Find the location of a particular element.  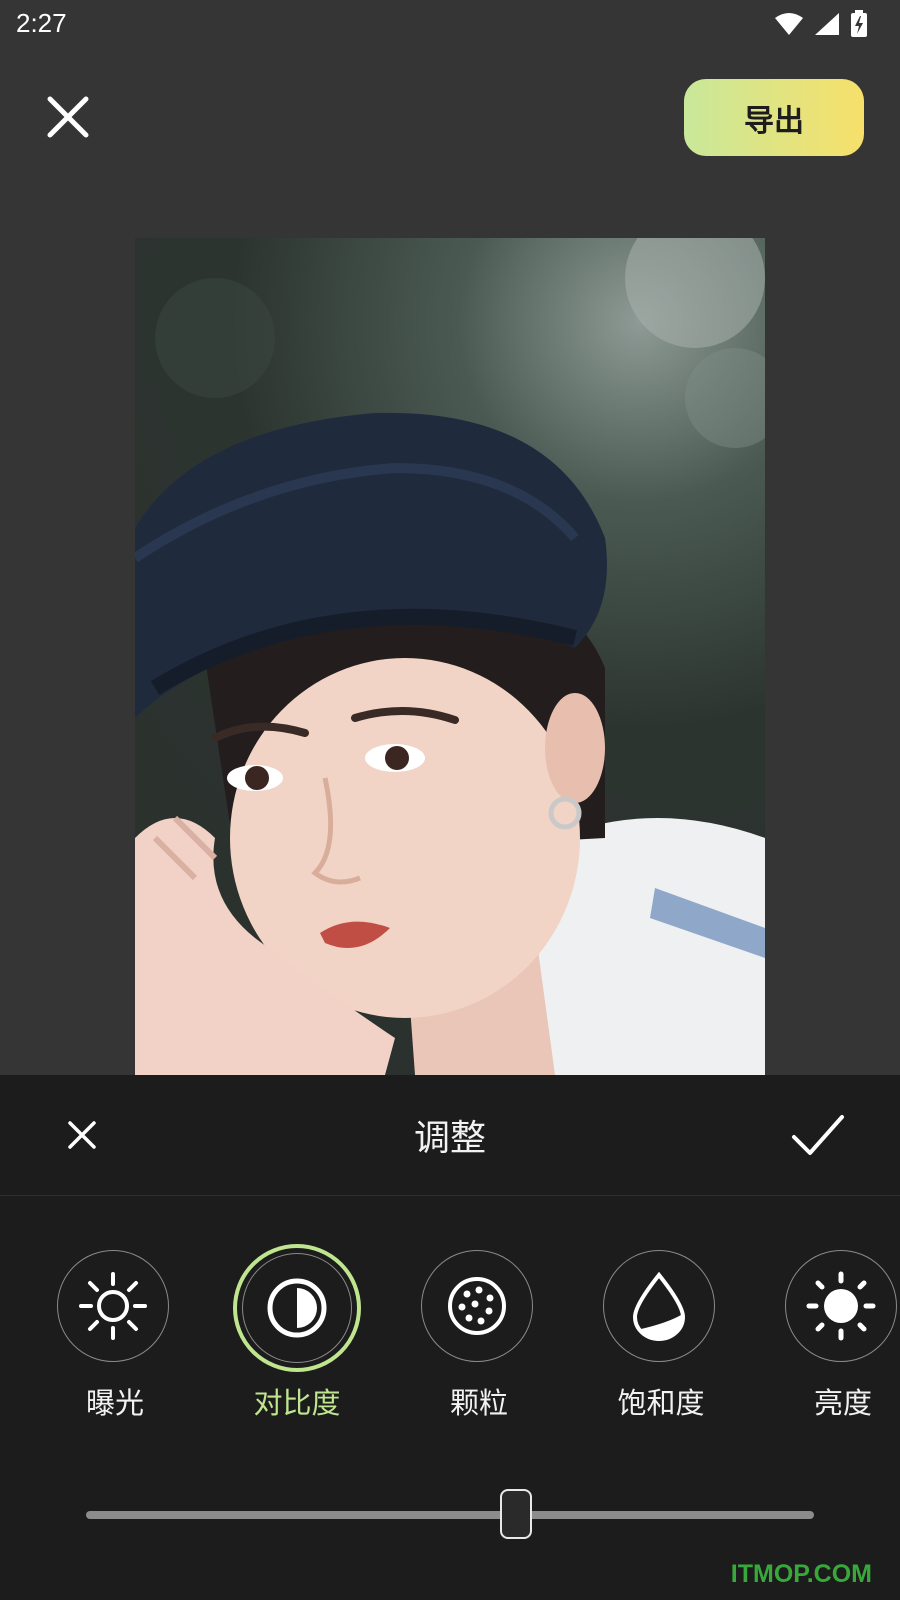

watermark: ITMOP.COM is located at coordinates (801, 1574).